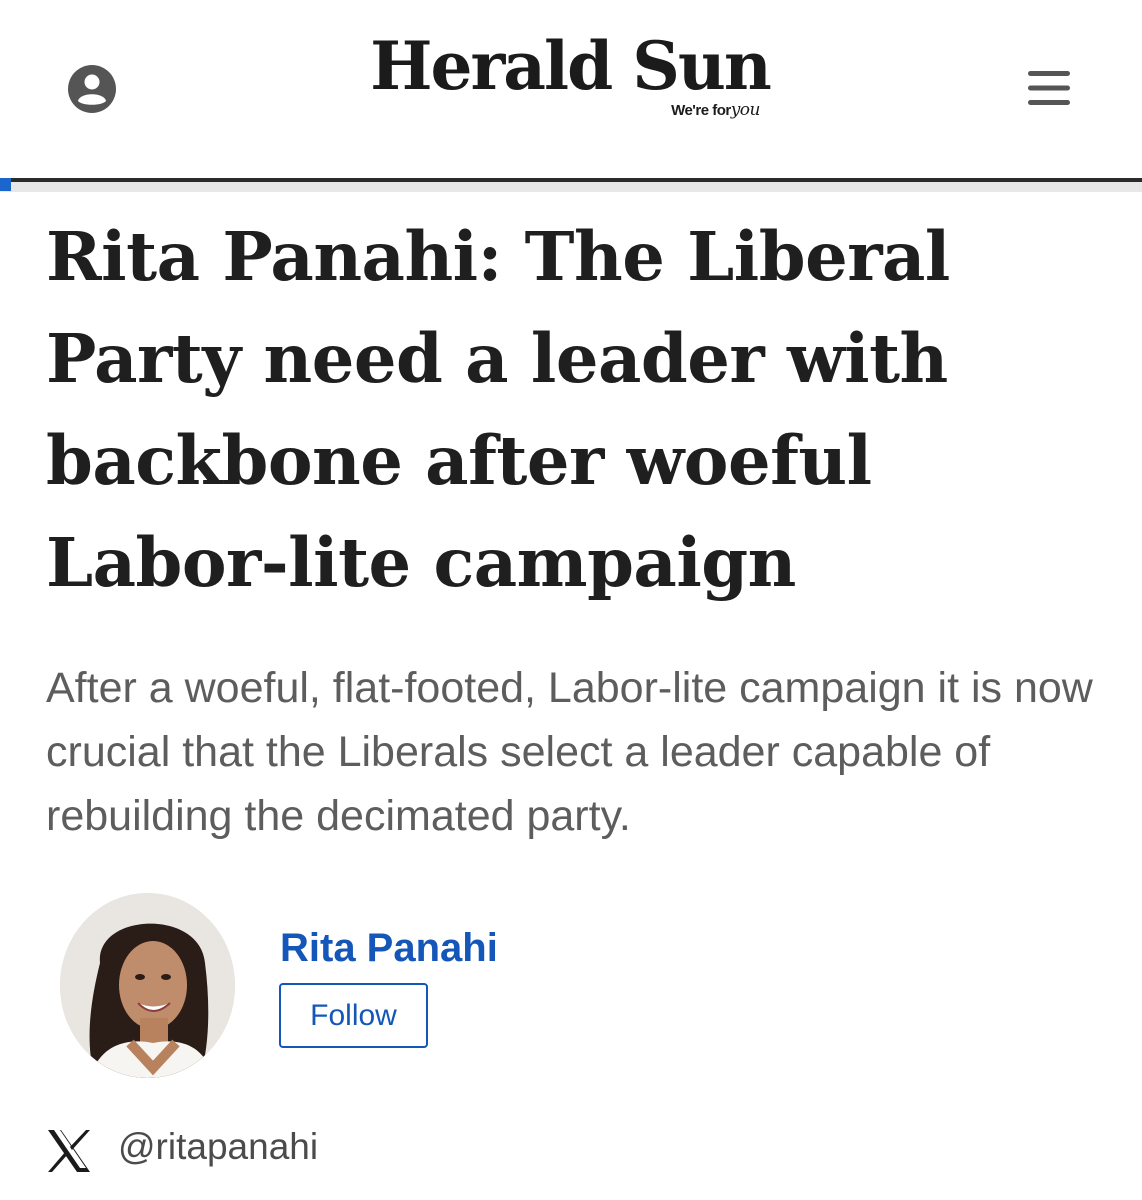  Describe the element at coordinates (571, 66) in the screenshot. I see `masthead-title: Herald Sun` at that location.